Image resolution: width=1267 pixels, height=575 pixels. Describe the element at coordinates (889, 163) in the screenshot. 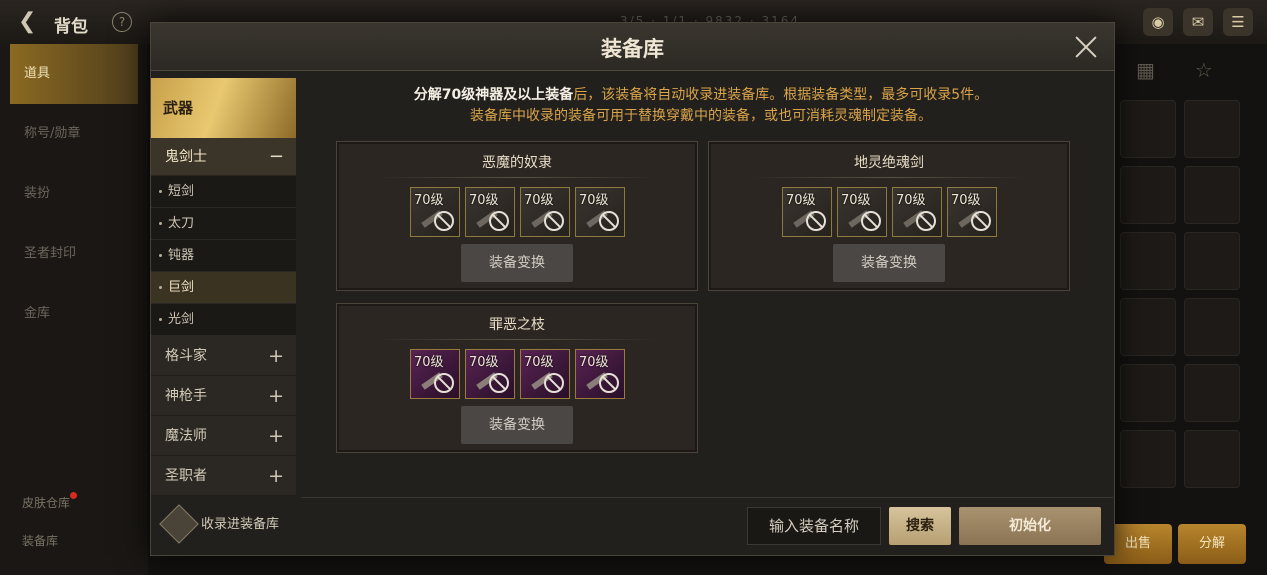

I see `equipment-name: 地灵绝魂剑` at that location.